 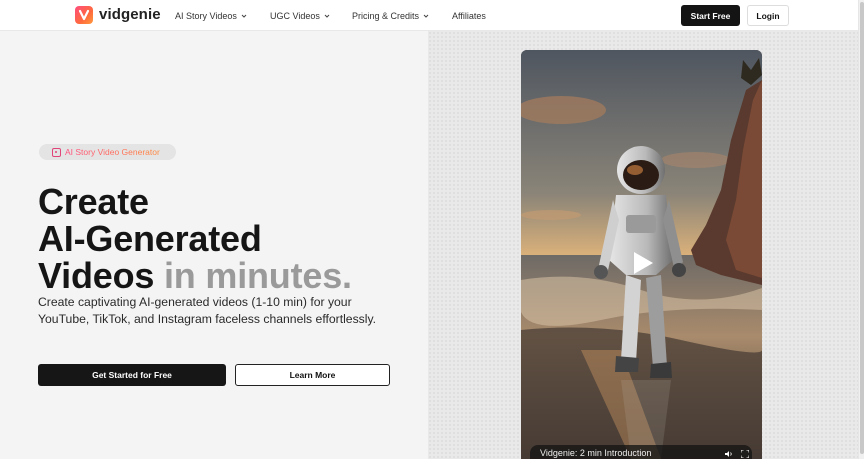 I want to click on vidgenie-logo-icon, so click(x=84, y=15).